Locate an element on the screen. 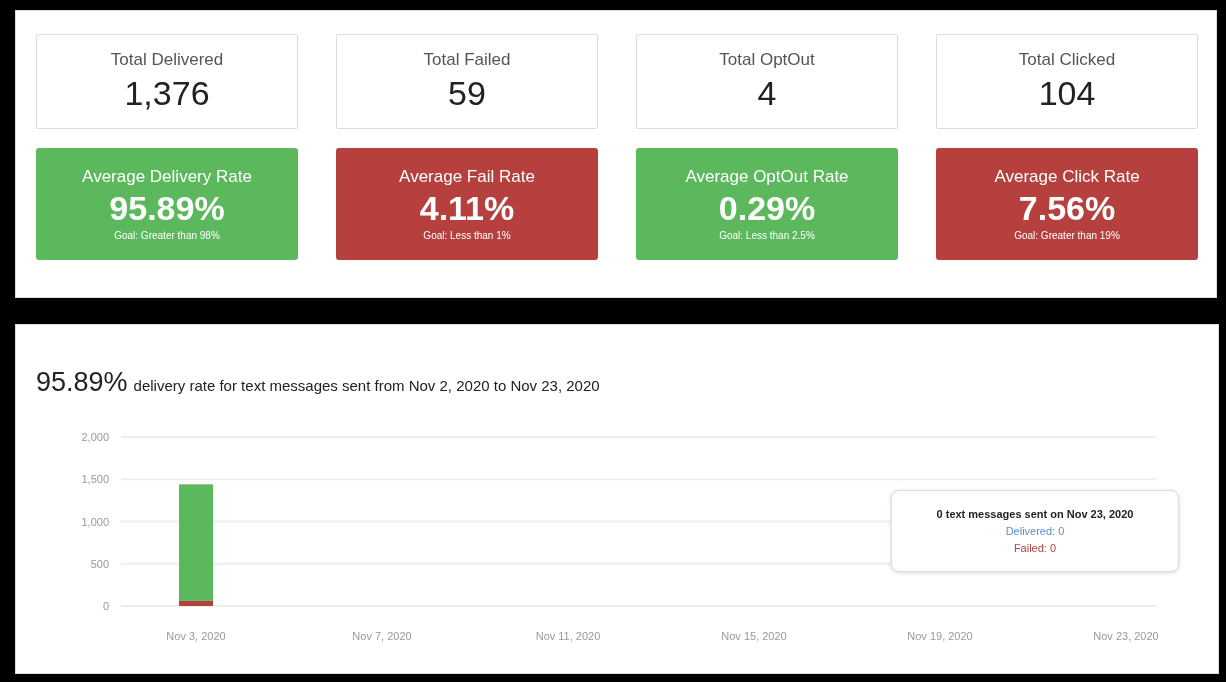  total-label: Total Failed is located at coordinates (467, 60).